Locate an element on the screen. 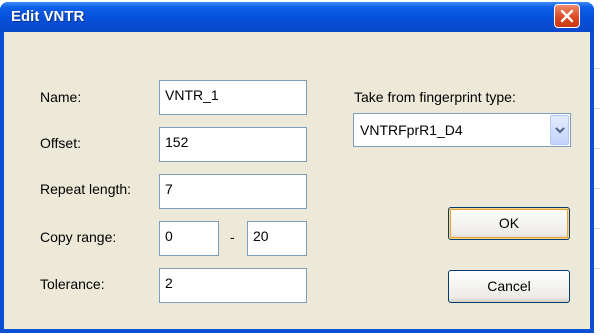  chevron-down-icon is located at coordinates (560, 130).